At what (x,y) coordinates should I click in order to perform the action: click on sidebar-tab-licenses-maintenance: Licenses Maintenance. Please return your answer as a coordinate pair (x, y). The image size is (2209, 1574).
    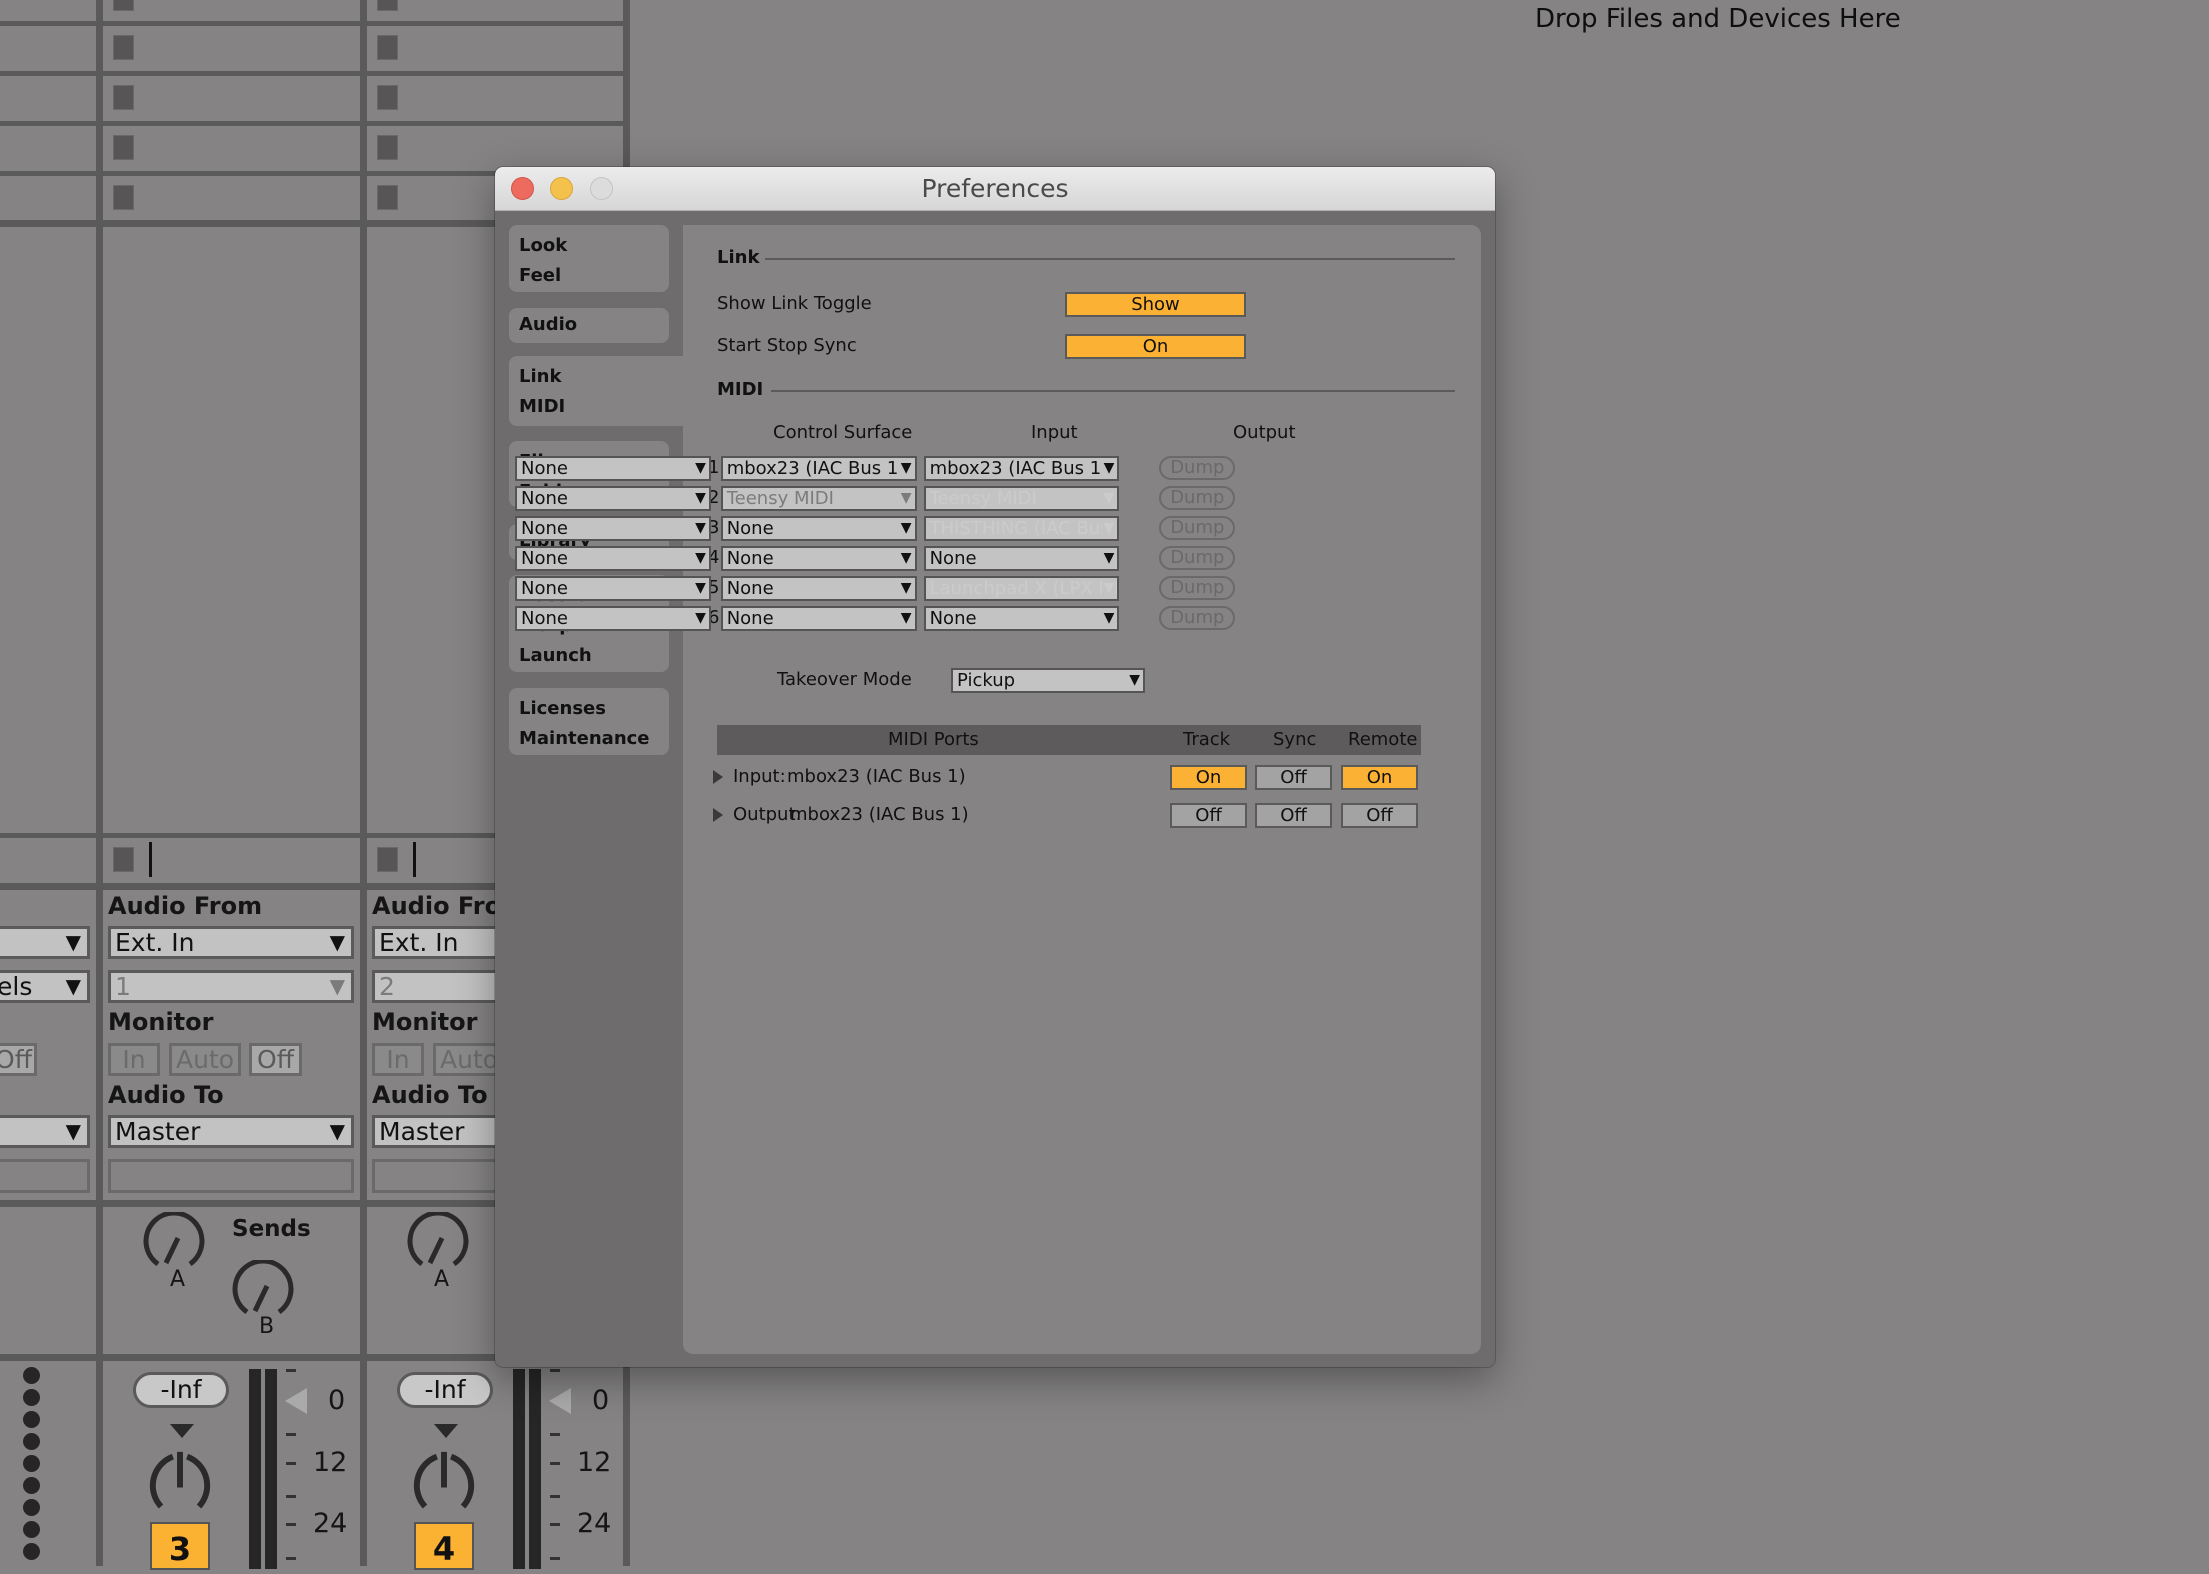
    Looking at the image, I should click on (589, 721).